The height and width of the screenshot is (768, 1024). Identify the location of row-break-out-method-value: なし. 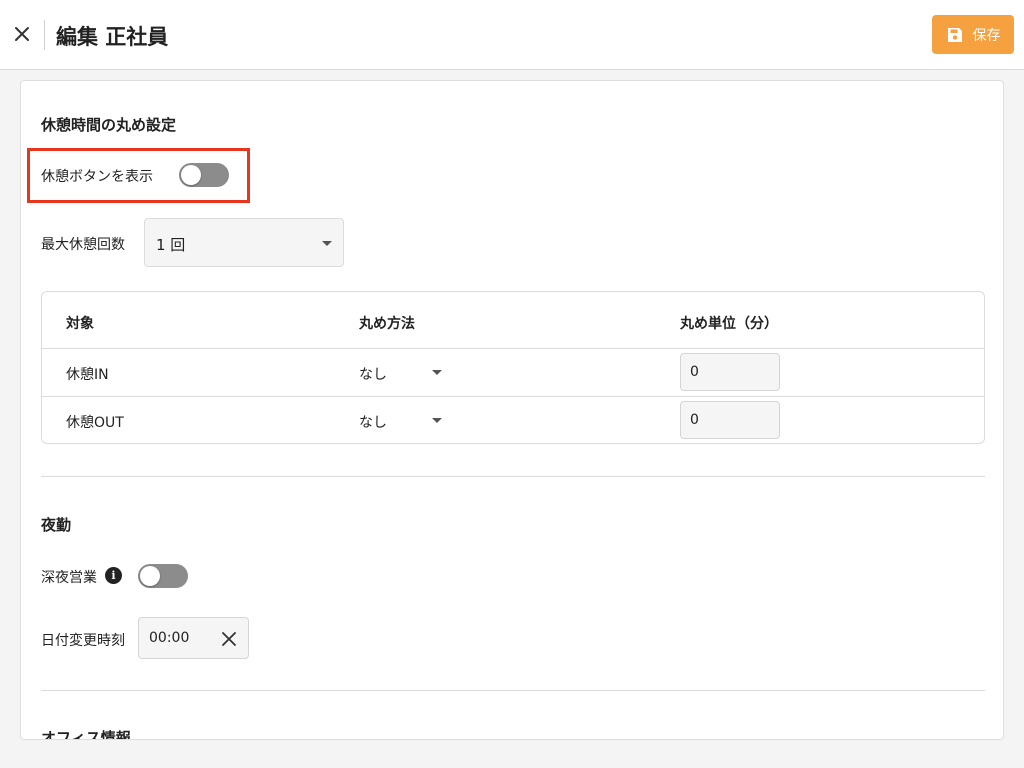
(373, 423).